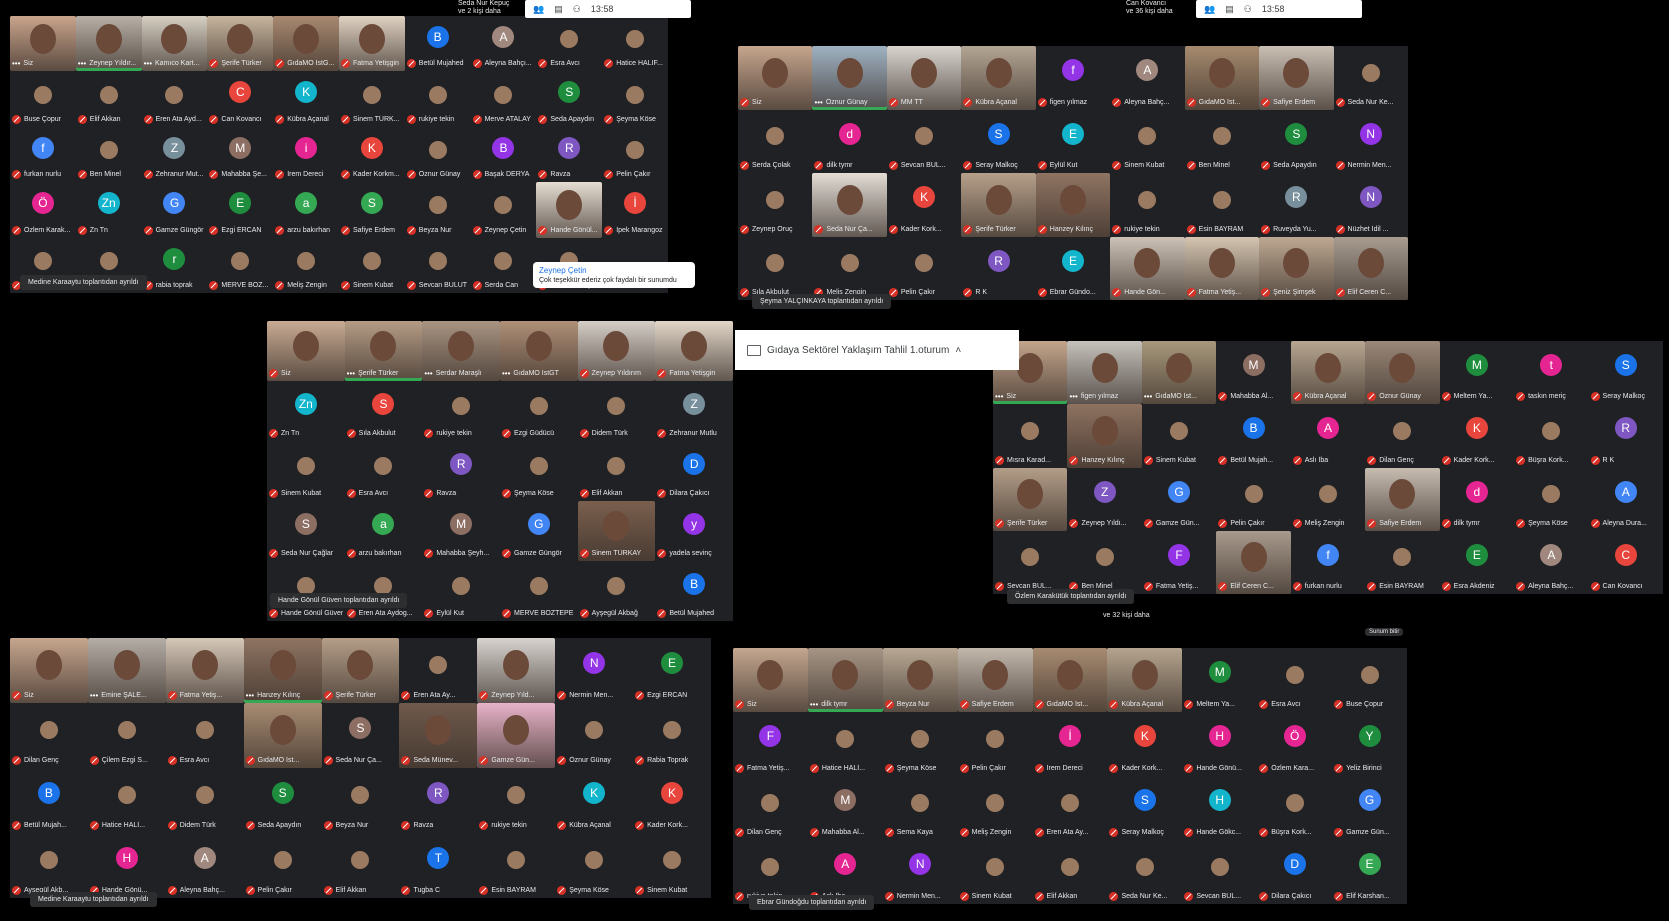 The width and height of the screenshot is (1669, 921). What do you see at coordinates (775, 142) in the screenshot?
I see `participant-tile: Serda Çolak` at bounding box center [775, 142].